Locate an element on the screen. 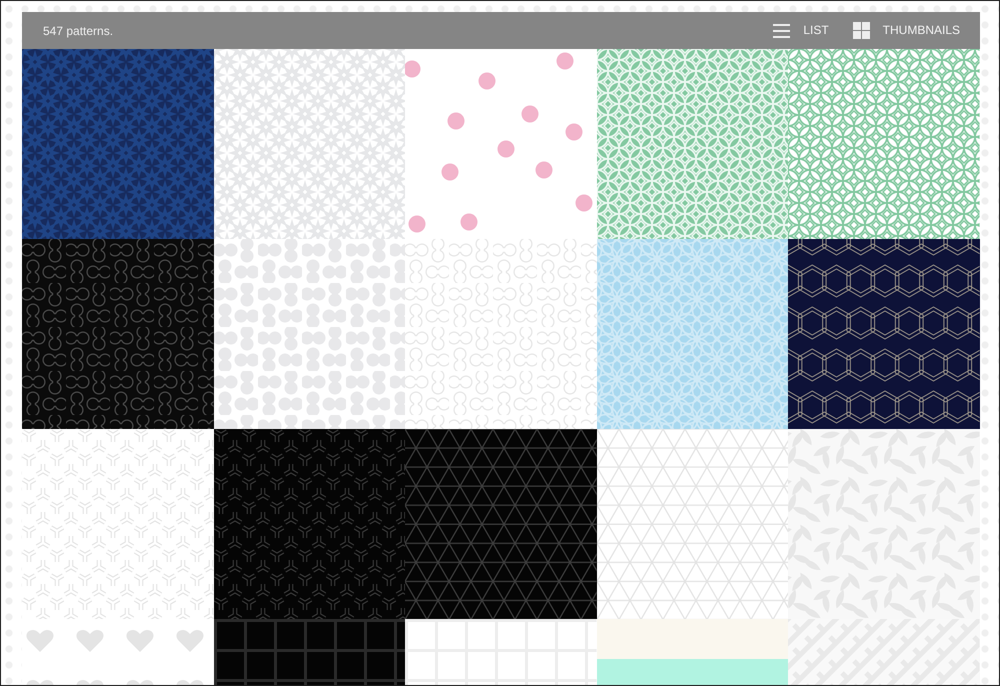 Image resolution: width=1000 pixels, height=686 pixels. thumbnail-view-button: THUMBNAILS is located at coordinates (906, 30).